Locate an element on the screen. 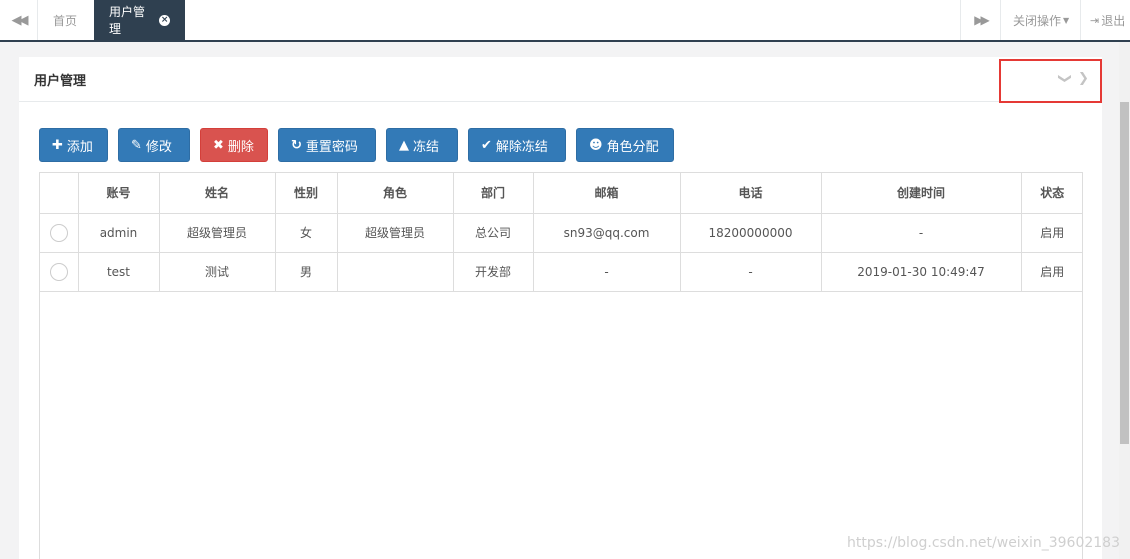  tab-active-label: 用户管理 is located at coordinates (127, 20).